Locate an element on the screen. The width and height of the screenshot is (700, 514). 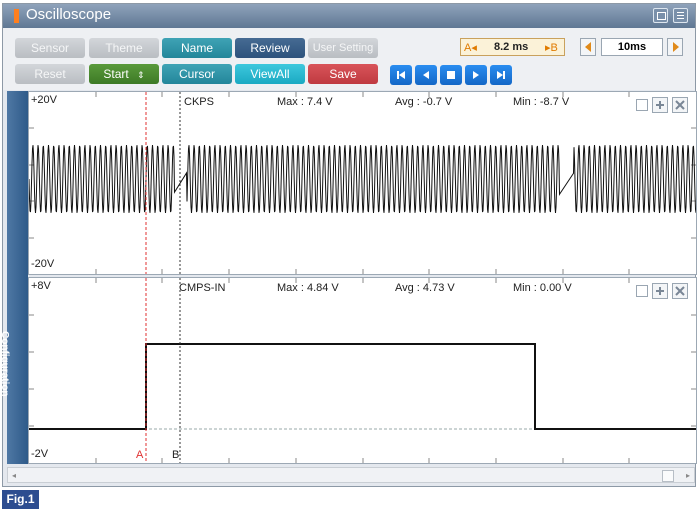
cmps-add-button is located at coordinates (660, 291).